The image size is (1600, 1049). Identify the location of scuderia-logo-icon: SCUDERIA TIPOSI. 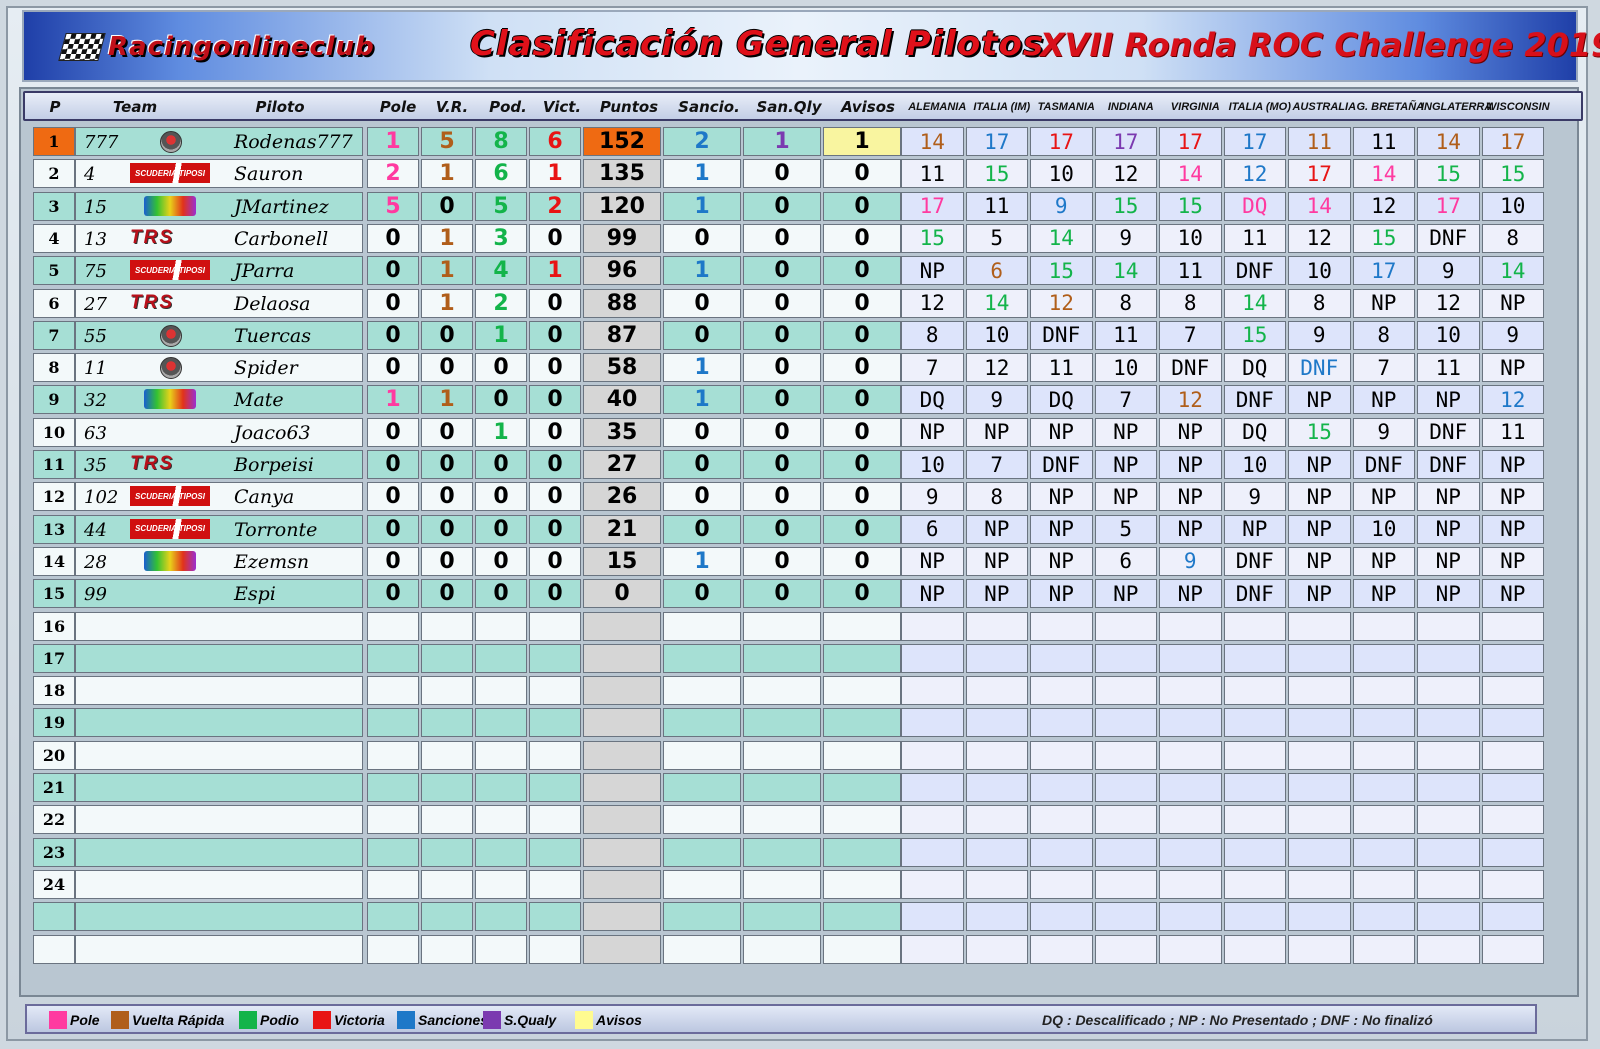
(170, 528).